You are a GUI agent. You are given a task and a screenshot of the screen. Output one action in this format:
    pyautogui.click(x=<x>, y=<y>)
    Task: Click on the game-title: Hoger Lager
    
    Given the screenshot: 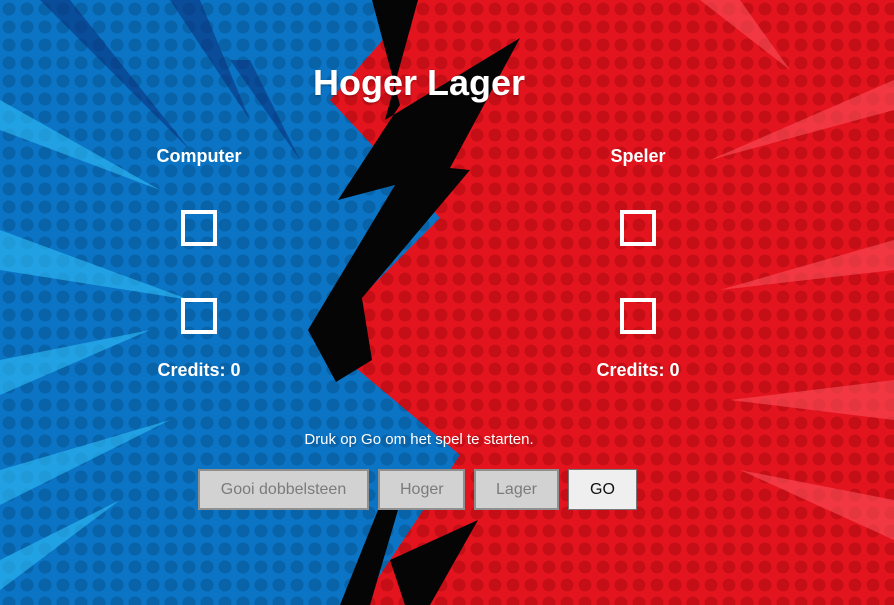 What is the action you would take?
    pyautogui.click(x=419, y=82)
    